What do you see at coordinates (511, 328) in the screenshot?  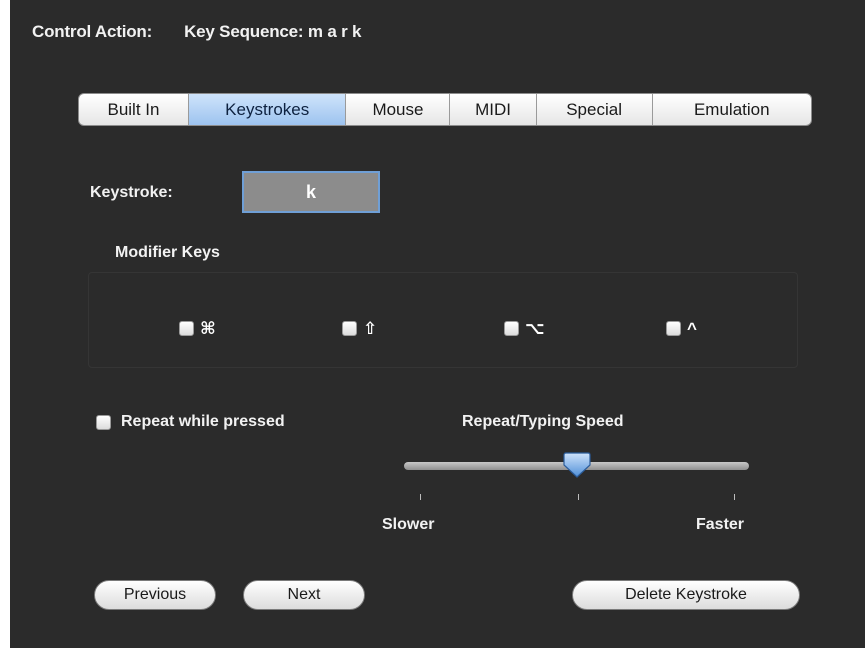 I see `option-checkbox` at bounding box center [511, 328].